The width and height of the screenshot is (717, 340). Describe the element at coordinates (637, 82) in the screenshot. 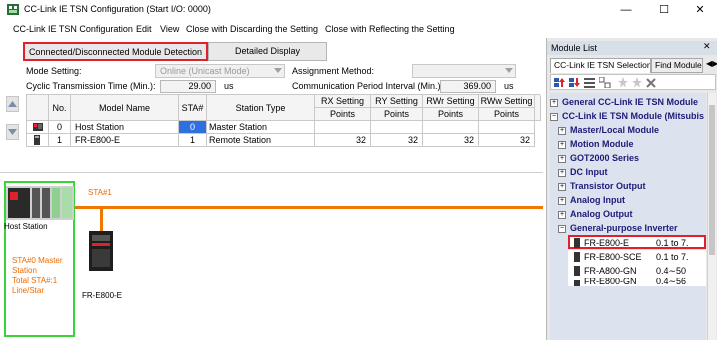

I see `add-favorite-icon` at that location.